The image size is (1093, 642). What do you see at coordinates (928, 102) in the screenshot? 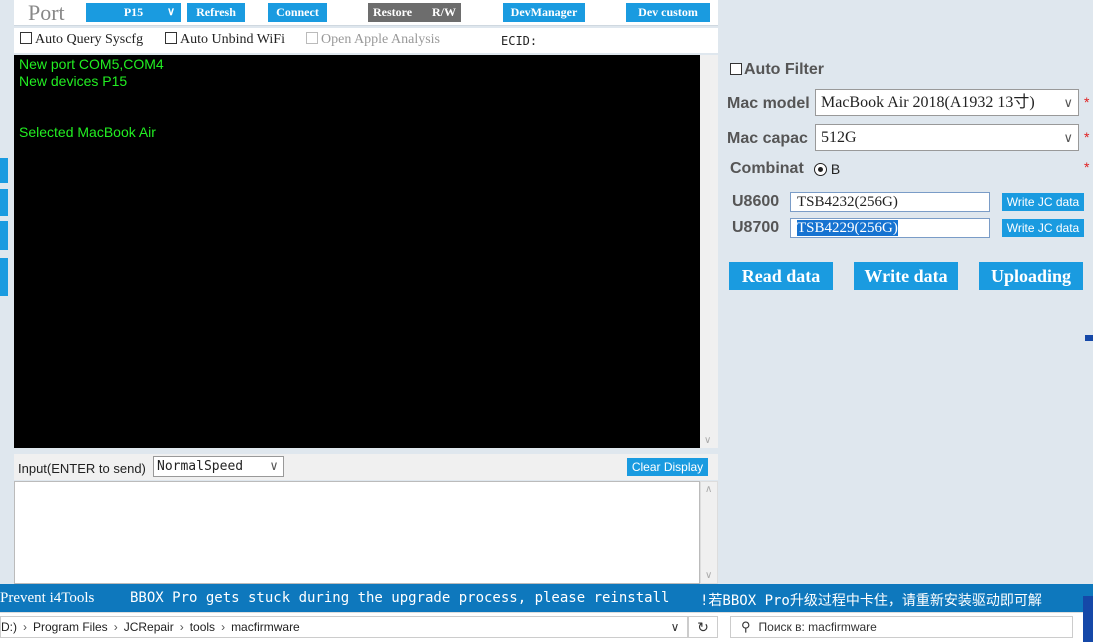
I see `mac-model-value: MacBook Air 2018(A1932 13寸)` at bounding box center [928, 102].